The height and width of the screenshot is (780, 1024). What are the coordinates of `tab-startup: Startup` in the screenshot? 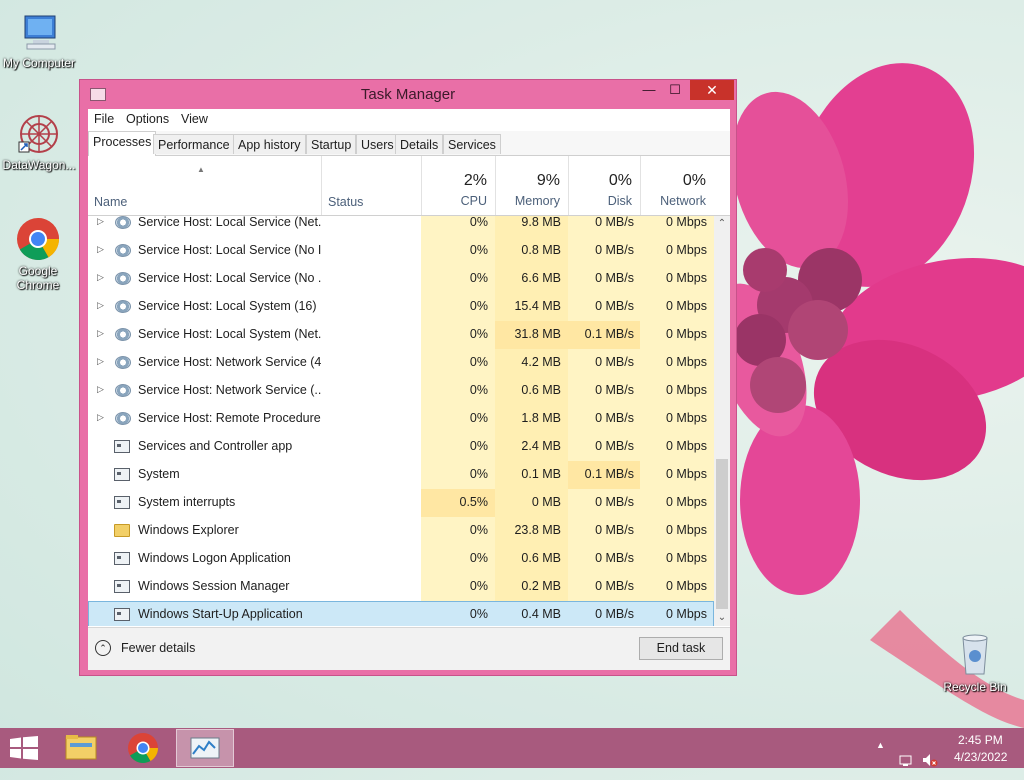 It's located at (331, 144).